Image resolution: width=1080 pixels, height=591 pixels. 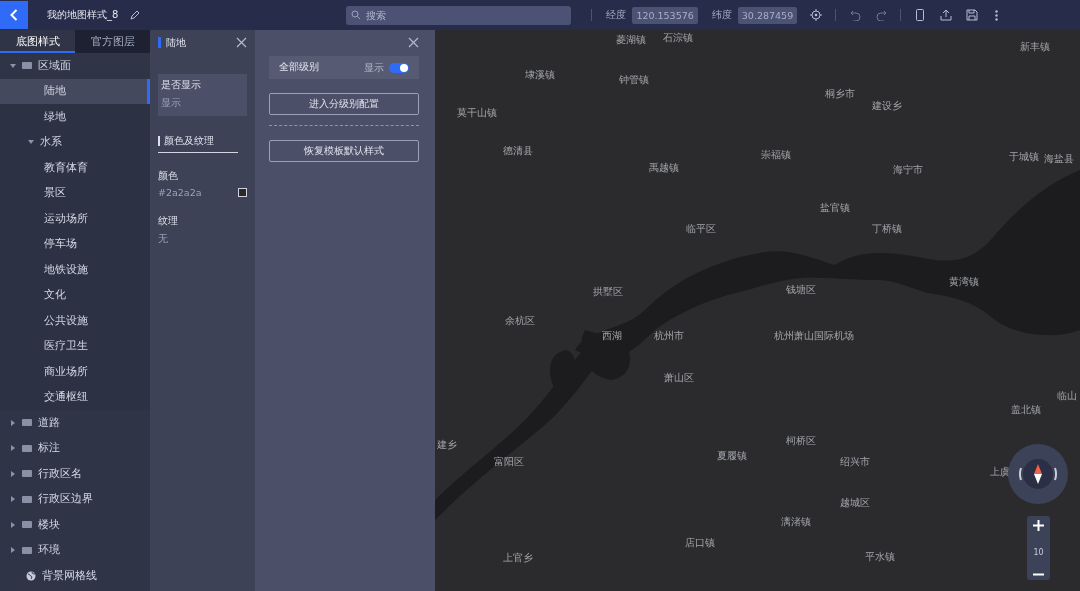 What do you see at coordinates (399, 67) in the screenshot?
I see `visibility-switch` at bounding box center [399, 67].